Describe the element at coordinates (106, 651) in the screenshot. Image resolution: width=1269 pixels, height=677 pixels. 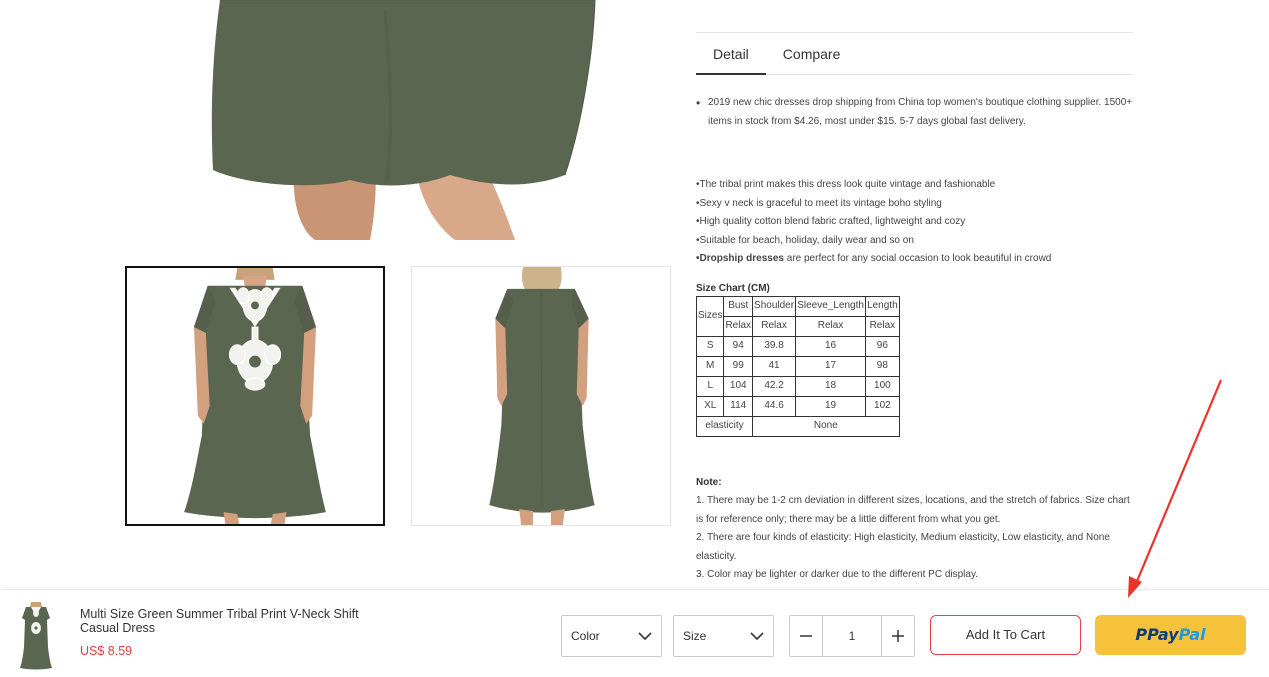
I see `bar-product-price: US$ 8.59` at that location.